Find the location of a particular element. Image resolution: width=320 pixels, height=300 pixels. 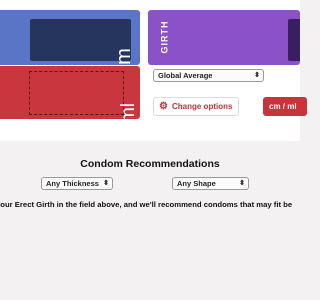

gear-icon: ⚙ is located at coordinates (163, 106).